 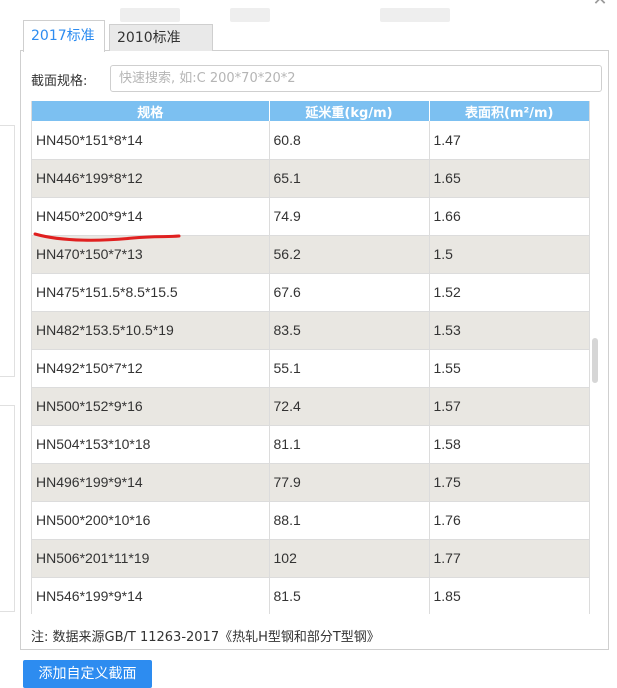 What do you see at coordinates (151, 444) in the screenshot?
I see `cell-spec: HN504*153*10*18` at bounding box center [151, 444].